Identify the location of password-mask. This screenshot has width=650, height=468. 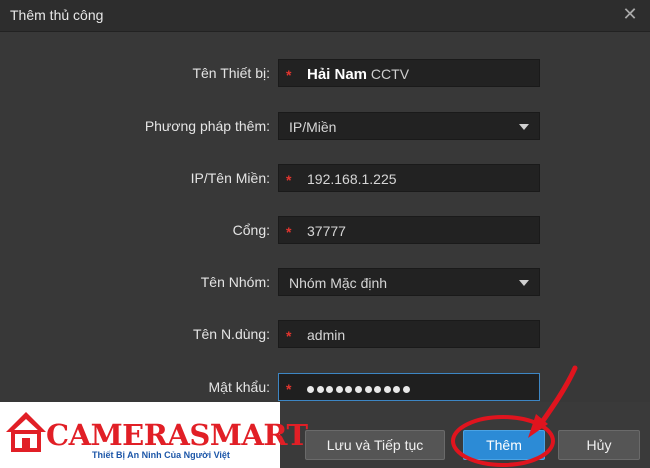
(360, 389).